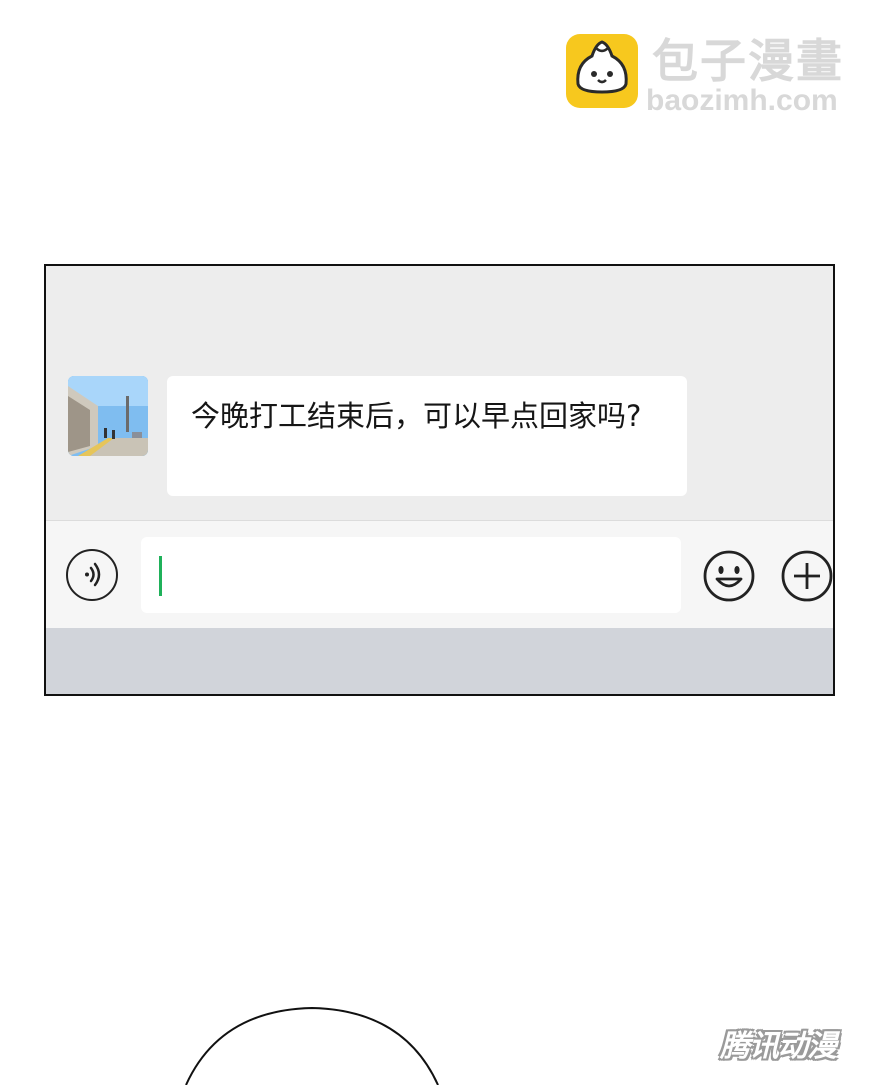 The height and width of the screenshot is (1085, 880). What do you see at coordinates (108, 416) in the screenshot?
I see `contact-avatar` at bounding box center [108, 416].